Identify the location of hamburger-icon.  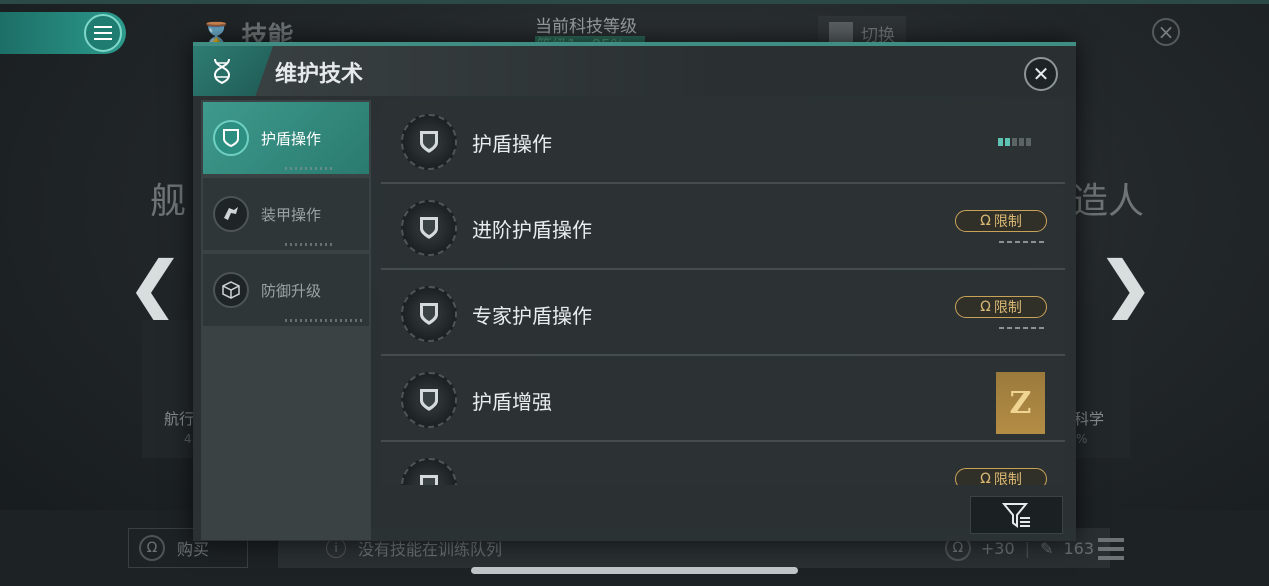
(103, 33).